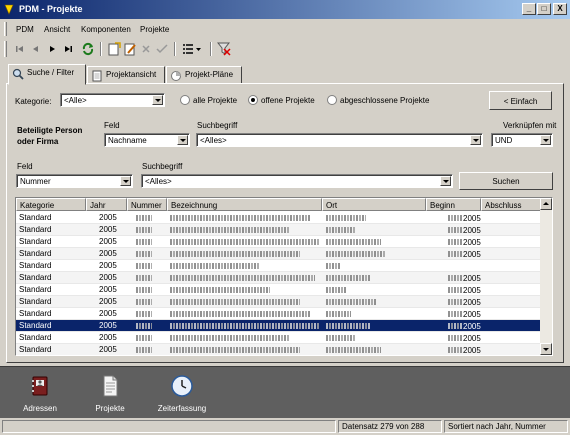 This screenshot has width=570, height=435. I want to click on prev-record-icon, so click(36, 49).